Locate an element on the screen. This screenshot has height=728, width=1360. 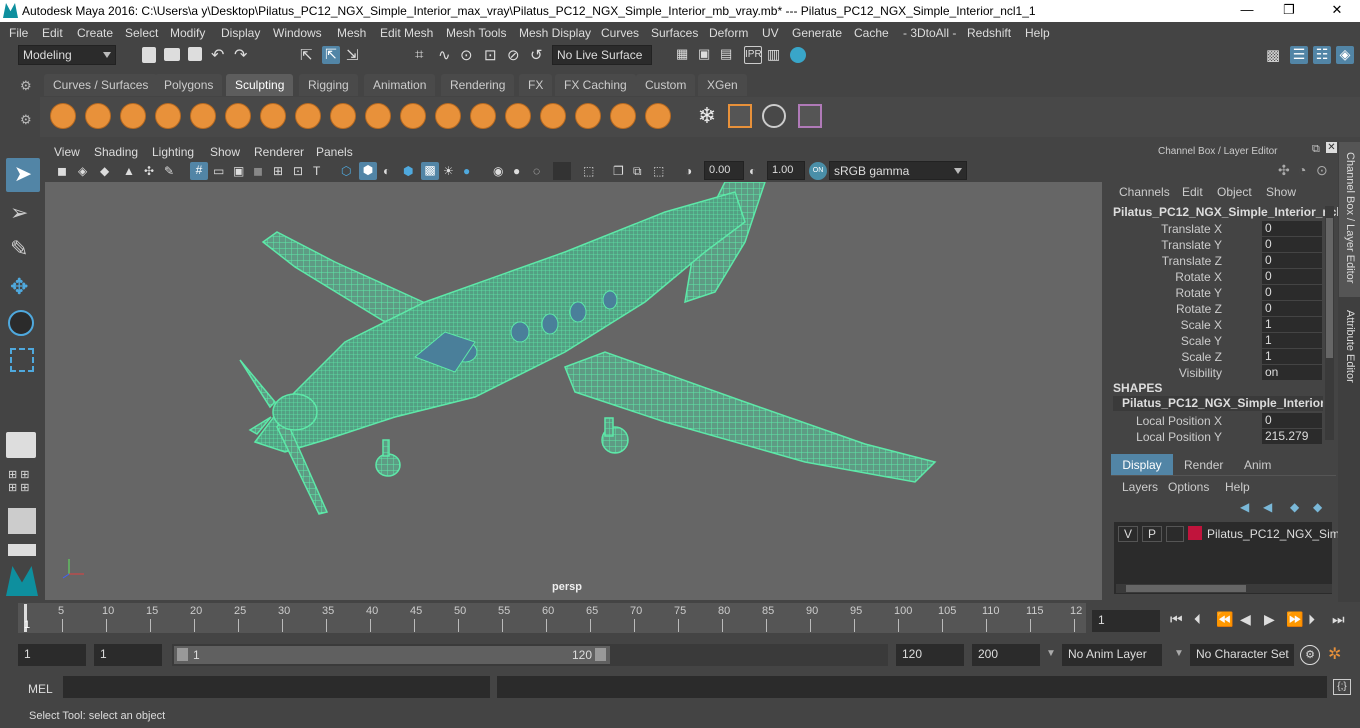
render-view-icon: ▣ is located at coordinates (707, 55).